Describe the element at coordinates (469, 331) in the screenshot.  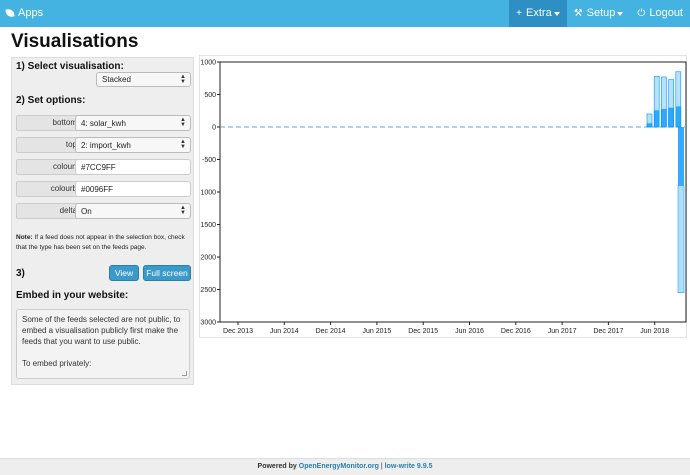
I see `x-tick-label: Jun 2016` at that location.